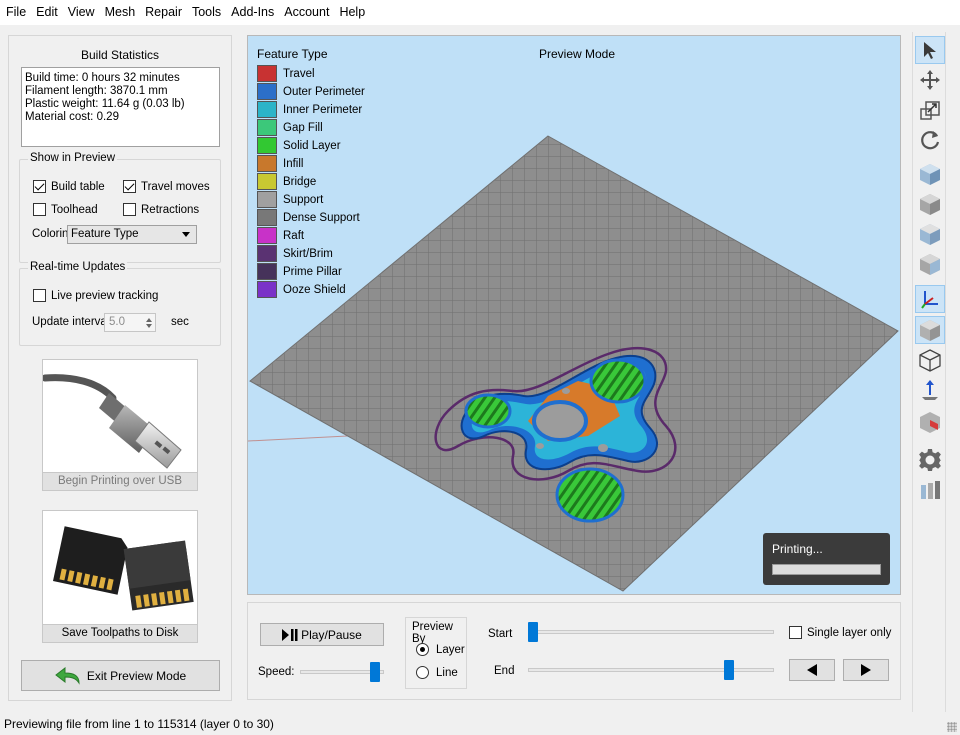  What do you see at coordinates (74, 209) in the screenshot?
I see `toolhead-label: Toolhead` at bounding box center [74, 209].